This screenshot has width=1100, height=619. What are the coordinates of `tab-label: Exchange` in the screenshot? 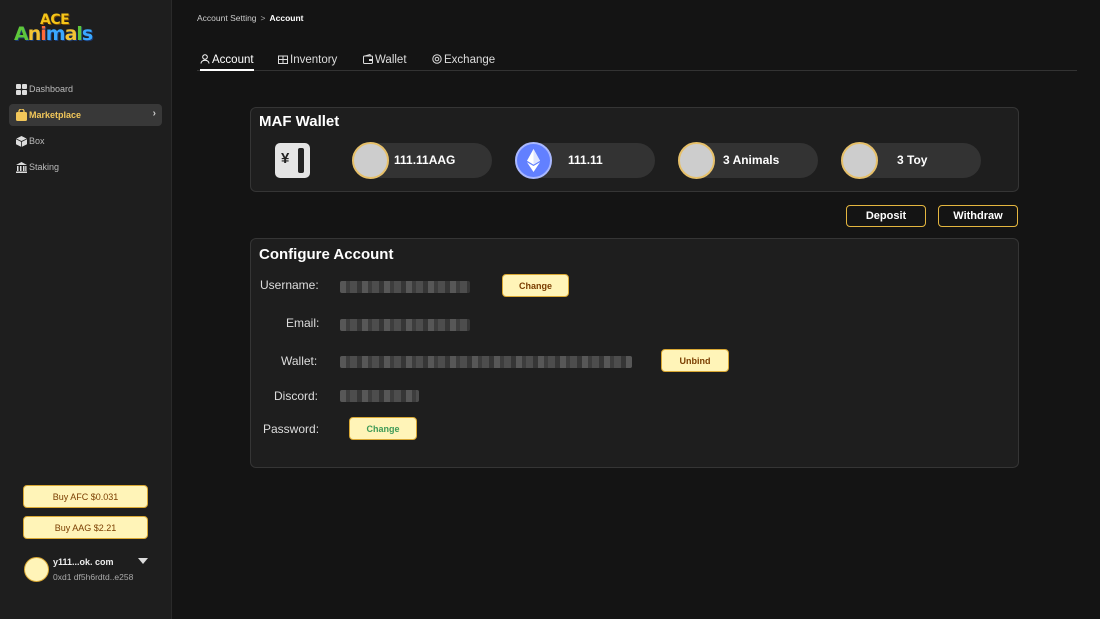 It's located at (470, 60).